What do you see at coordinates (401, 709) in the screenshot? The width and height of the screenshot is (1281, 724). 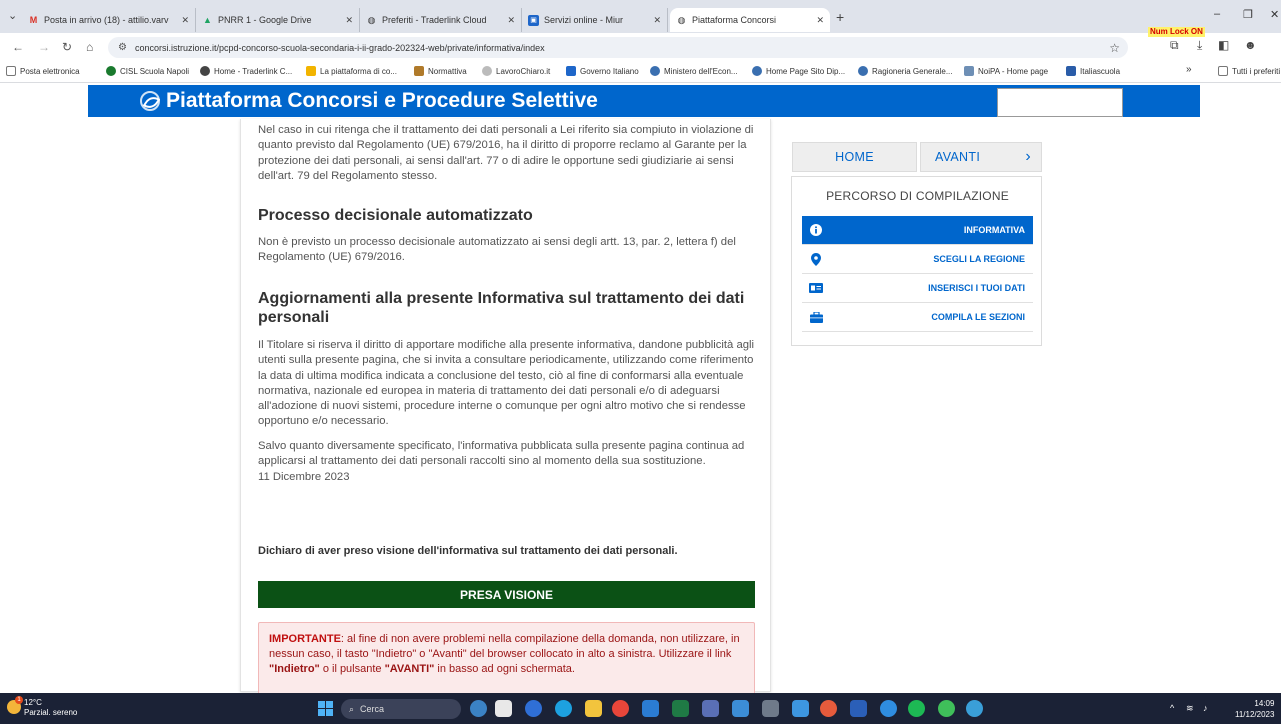 I see `taskbar-search: ⌕ Cerca` at bounding box center [401, 709].